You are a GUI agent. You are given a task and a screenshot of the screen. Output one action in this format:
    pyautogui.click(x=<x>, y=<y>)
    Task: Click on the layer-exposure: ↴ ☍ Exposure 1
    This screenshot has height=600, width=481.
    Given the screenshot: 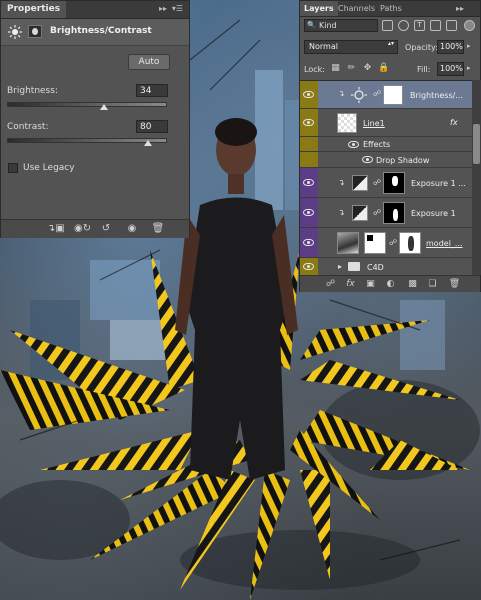 What is the action you would take?
    pyautogui.click(x=386, y=213)
    